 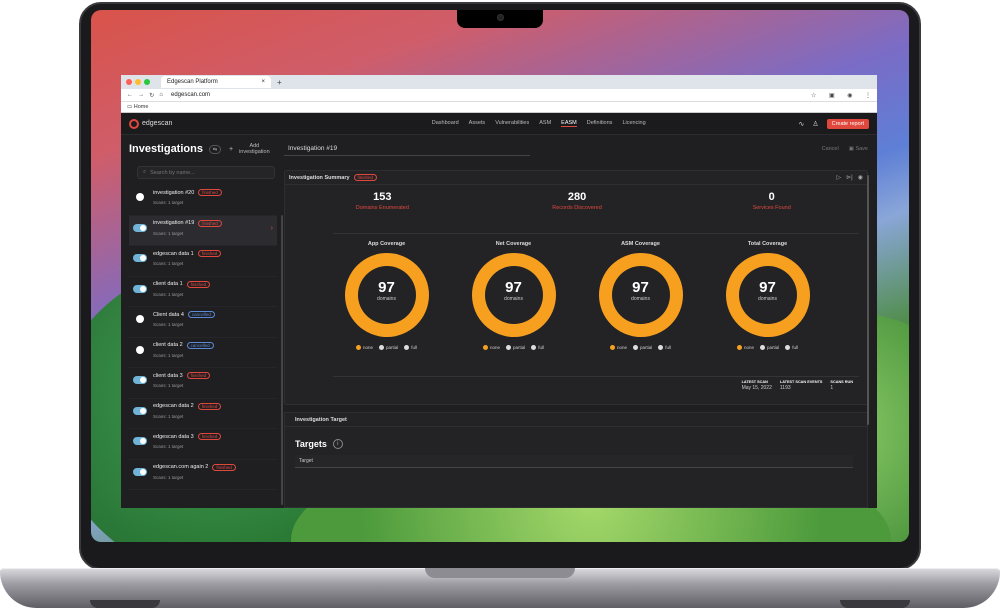 I want to click on close-tab-icon: ×, so click(x=263, y=82).